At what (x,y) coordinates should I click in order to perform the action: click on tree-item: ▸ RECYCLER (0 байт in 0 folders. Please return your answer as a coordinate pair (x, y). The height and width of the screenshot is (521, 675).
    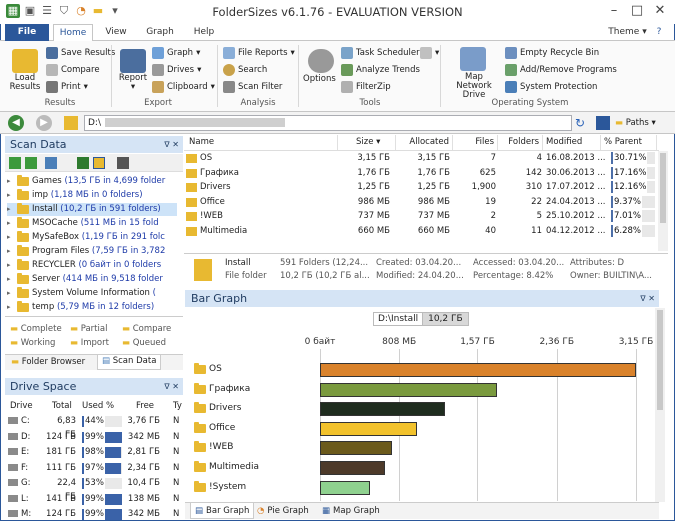
    Looking at the image, I should click on (92, 265).